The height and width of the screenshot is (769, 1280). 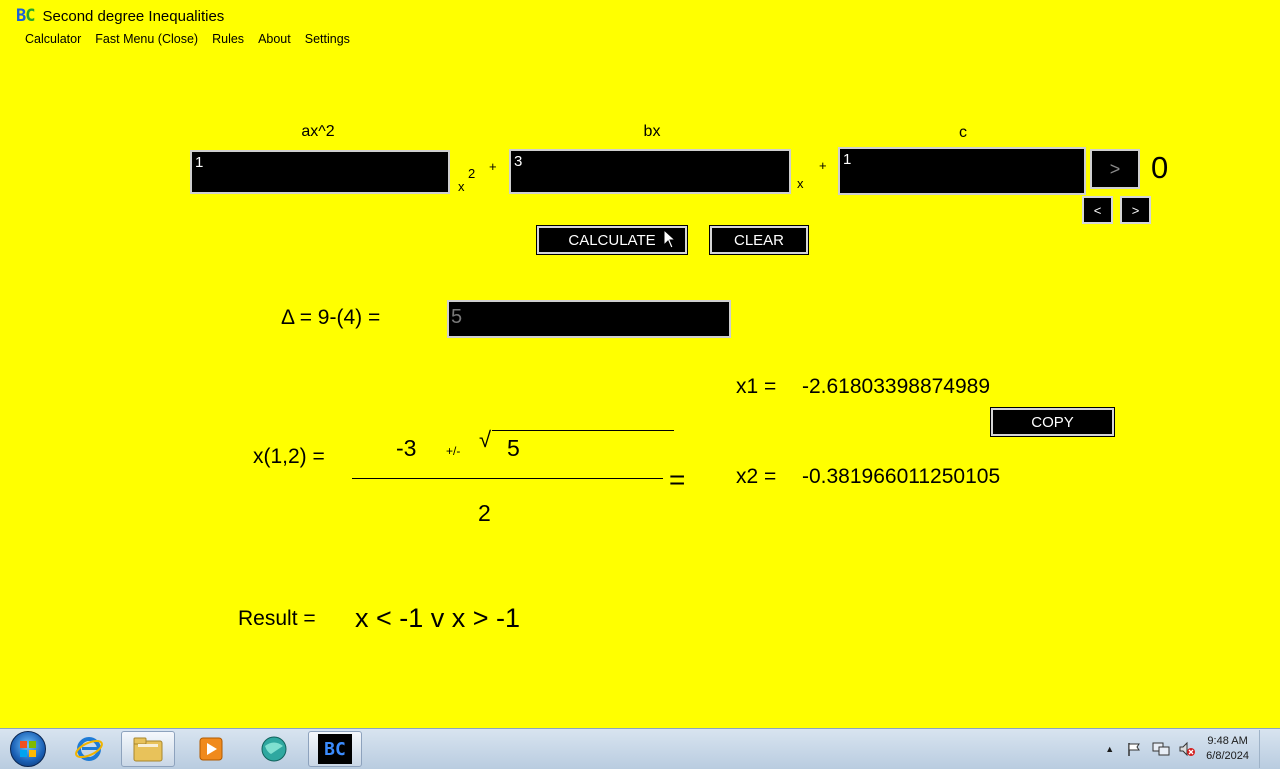 I want to click on coefficient-c-input: 1, so click(x=962, y=171).